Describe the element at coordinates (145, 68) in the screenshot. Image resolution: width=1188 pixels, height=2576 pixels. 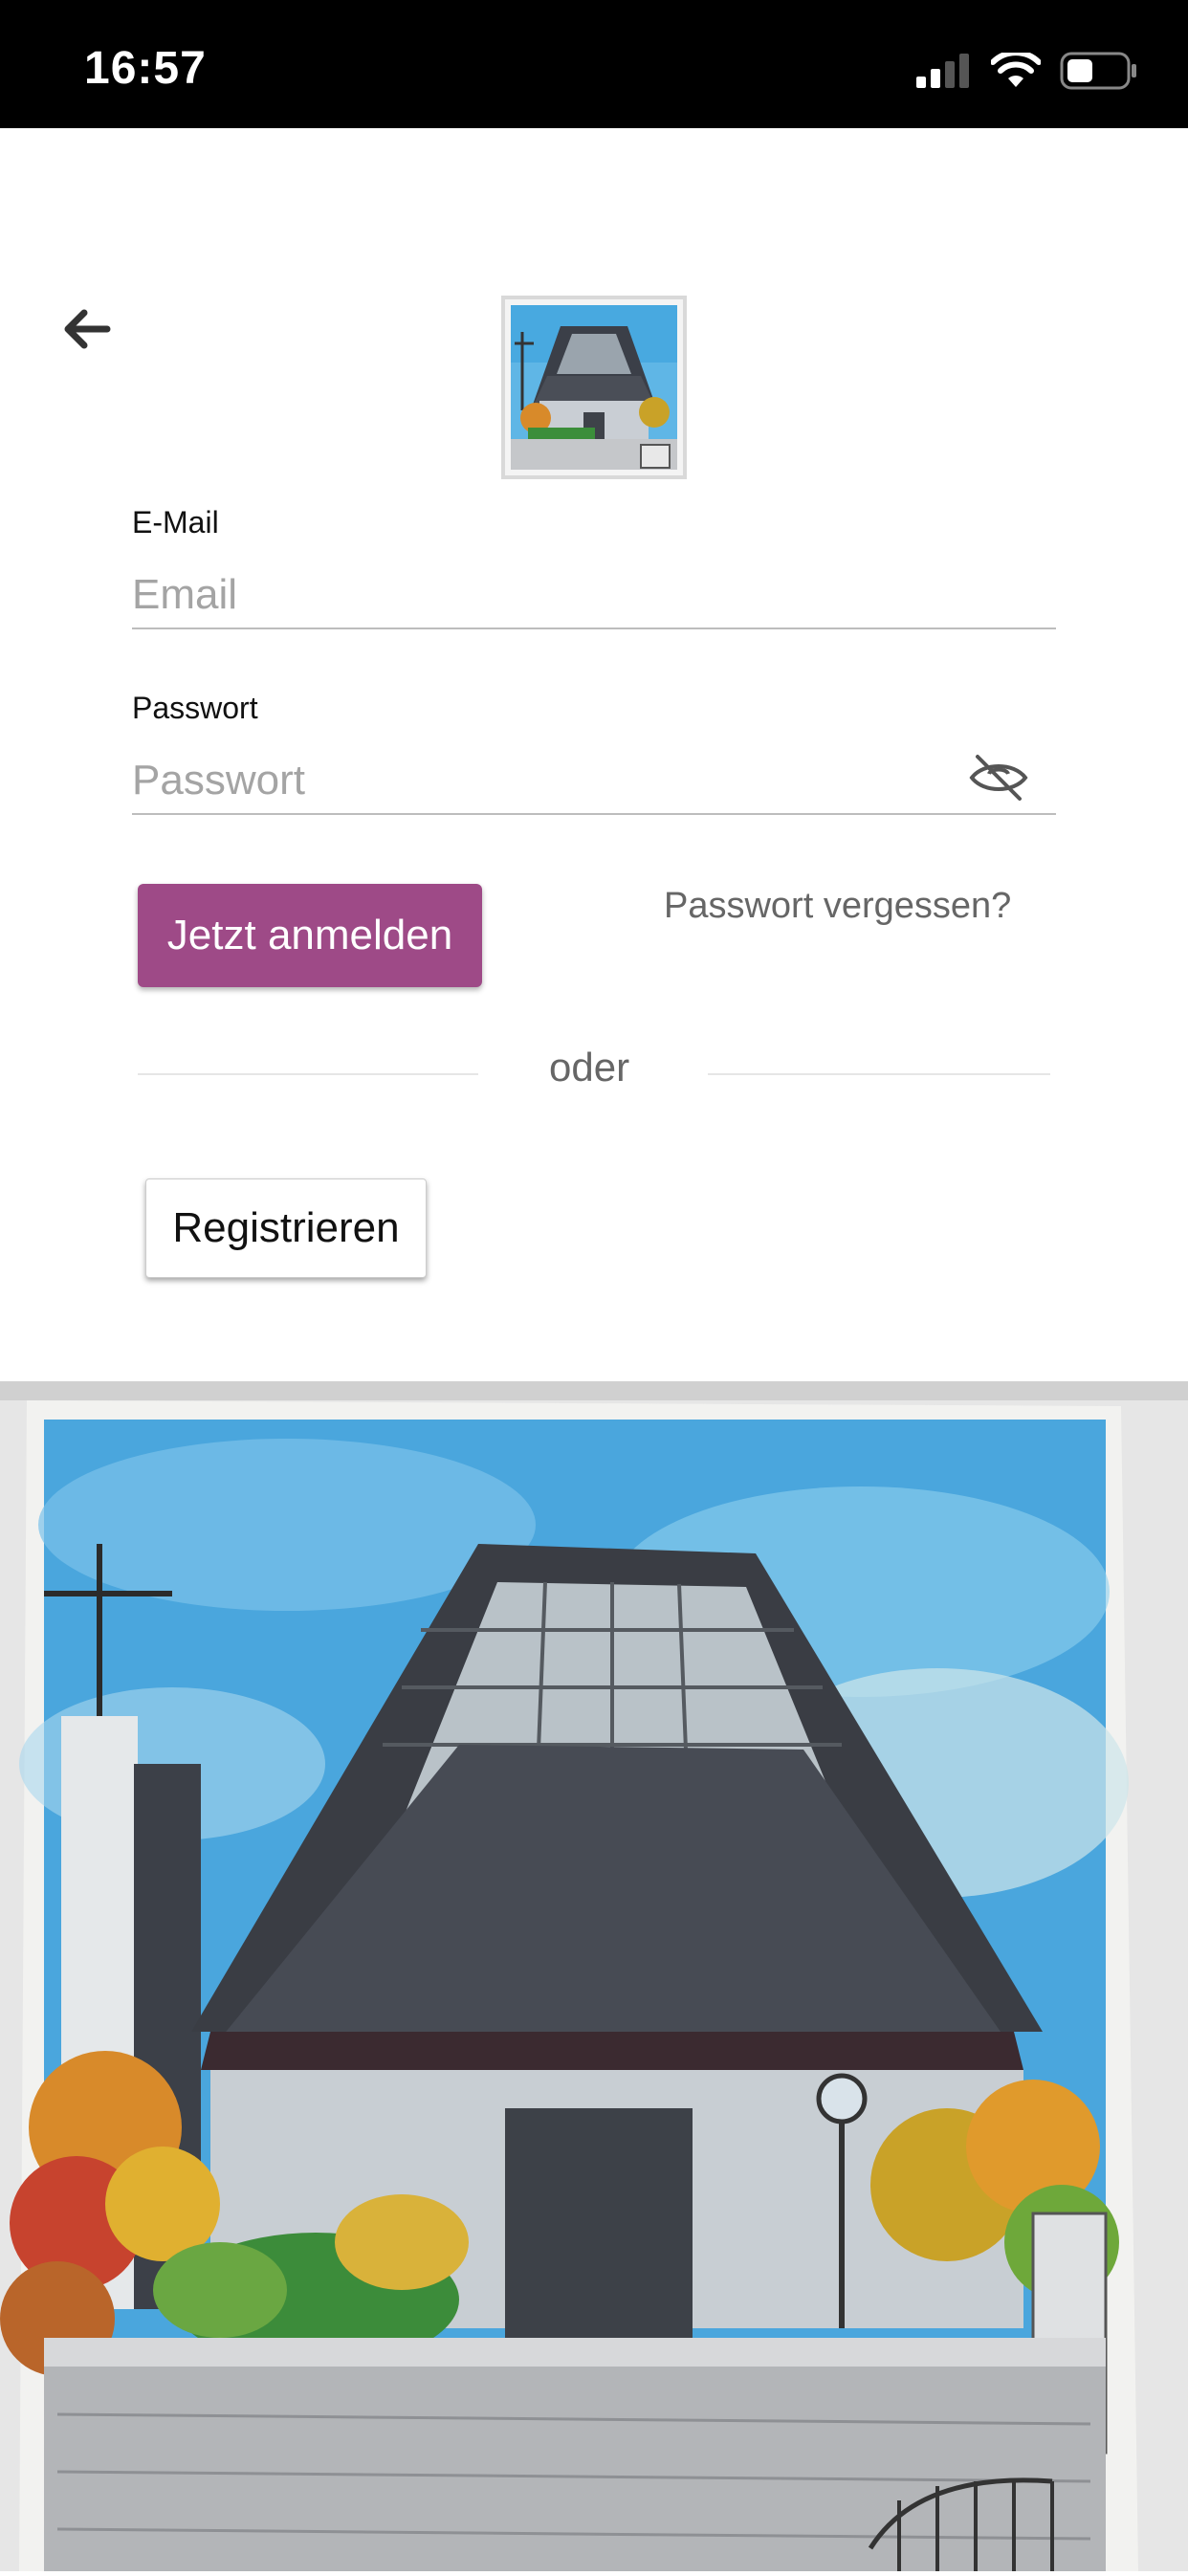
I see `status-time: 16:57` at that location.